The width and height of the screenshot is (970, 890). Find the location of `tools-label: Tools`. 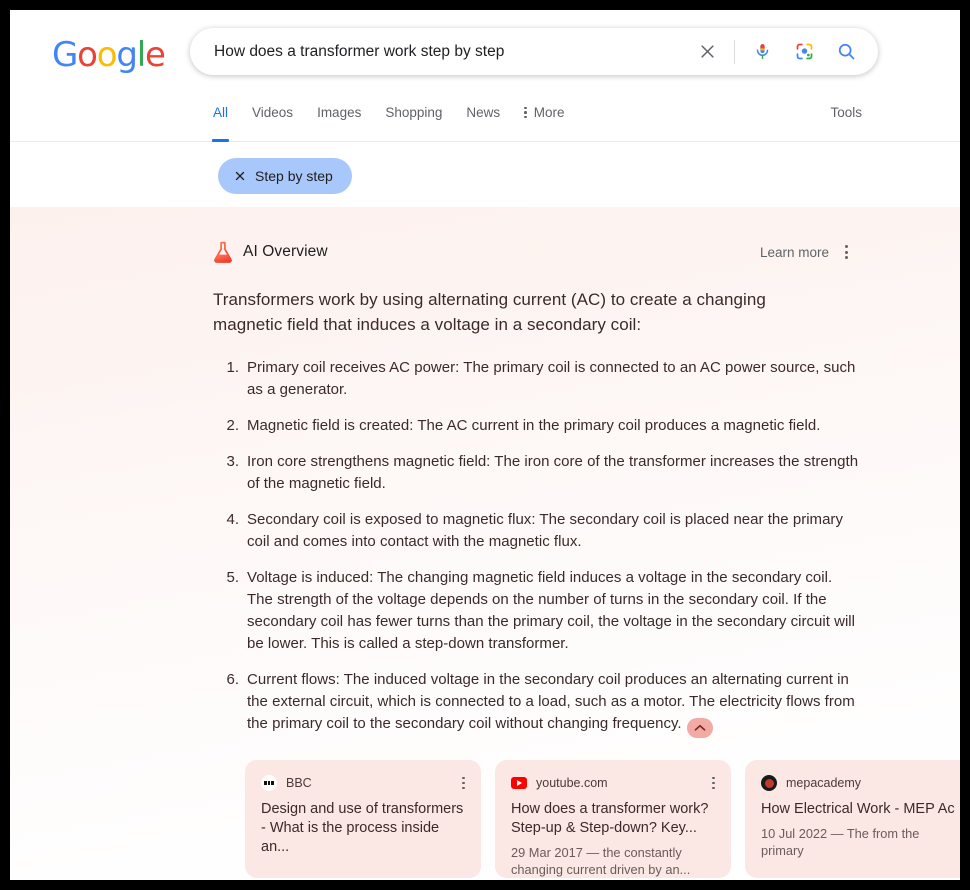

tools-label: Tools is located at coordinates (846, 112).